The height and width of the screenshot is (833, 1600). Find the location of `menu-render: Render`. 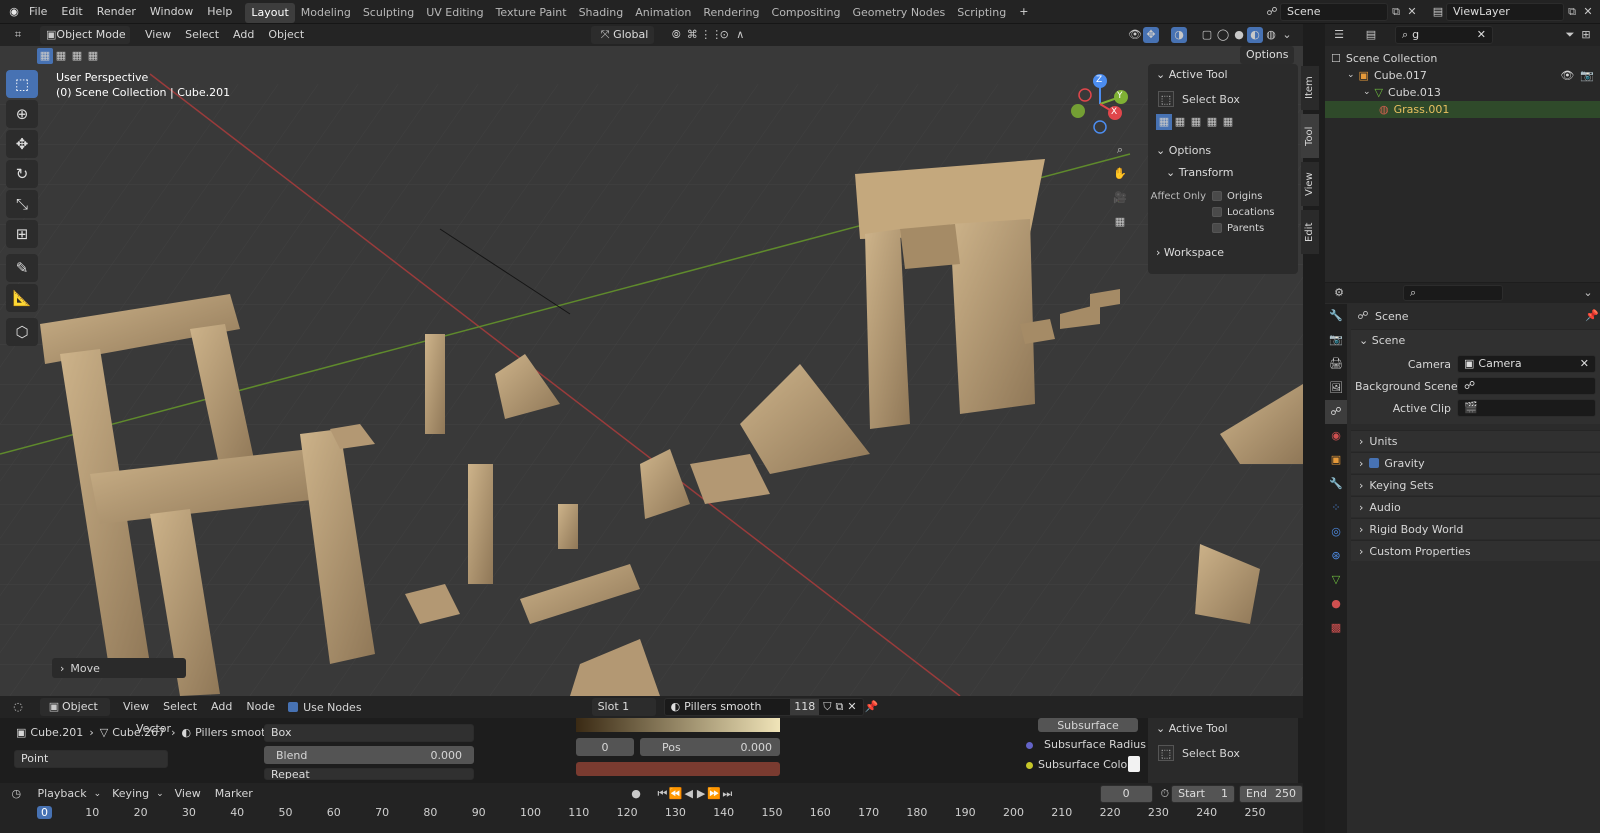

menu-render: Render is located at coordinates (116, 12).